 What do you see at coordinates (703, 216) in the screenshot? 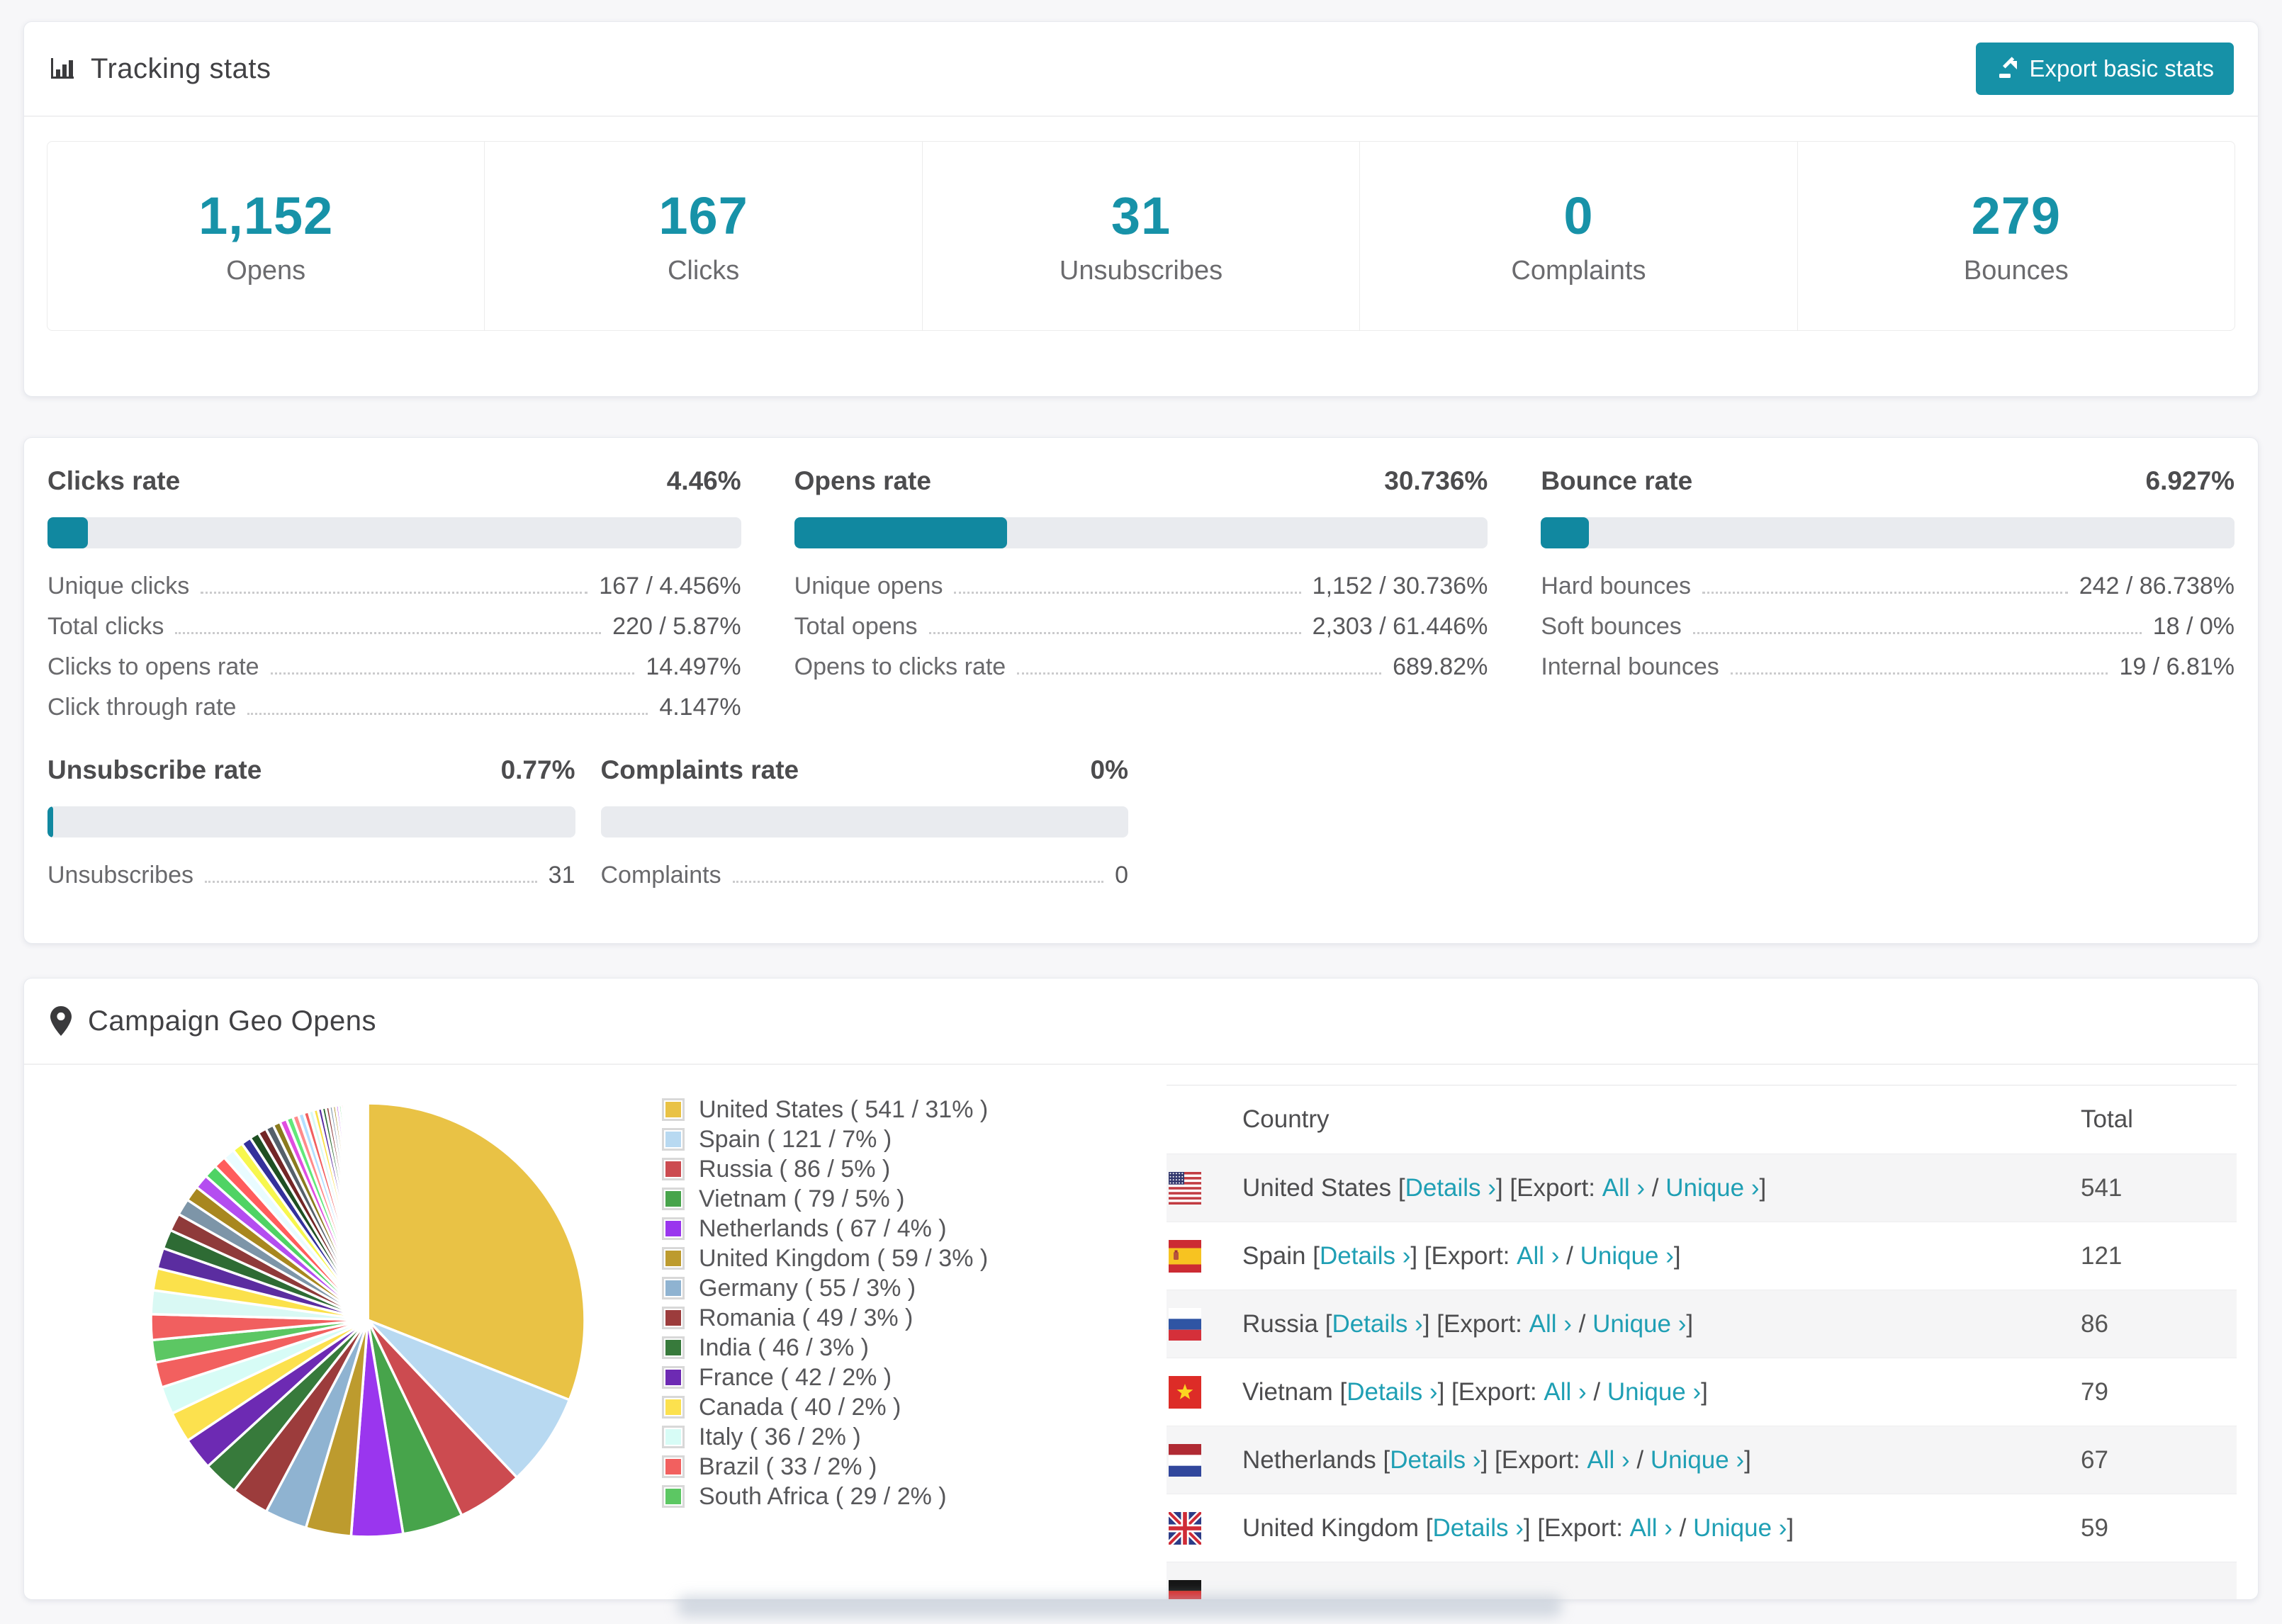
I see `stat-value: 167` at bounding box center [703, 216].